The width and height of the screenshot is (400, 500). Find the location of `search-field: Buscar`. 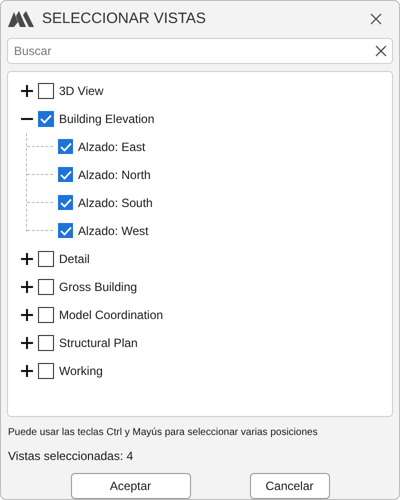

search-field: Buscar is located at coordinates (200, 51).